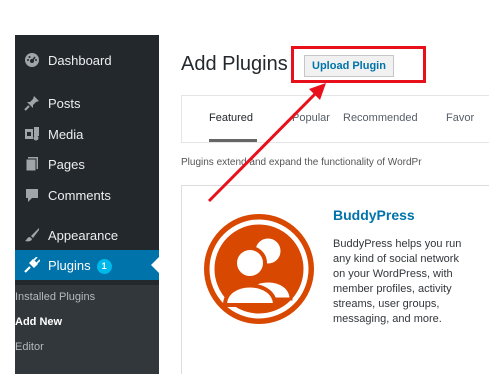 This screenshot has width=489, height=374. I want to click on sidebar-item-label: Media, so click(66, 134).